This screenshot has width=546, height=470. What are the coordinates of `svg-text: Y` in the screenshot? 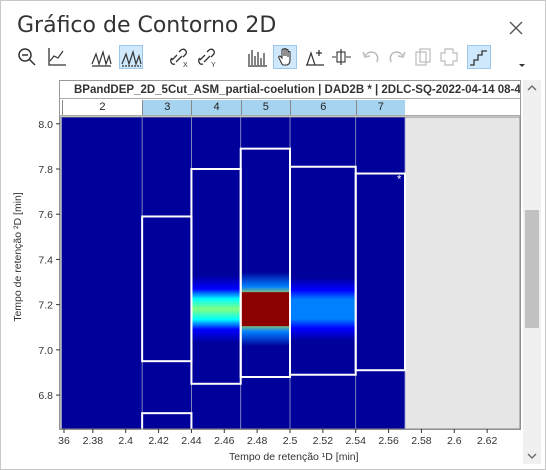 It's located at (213, 65).